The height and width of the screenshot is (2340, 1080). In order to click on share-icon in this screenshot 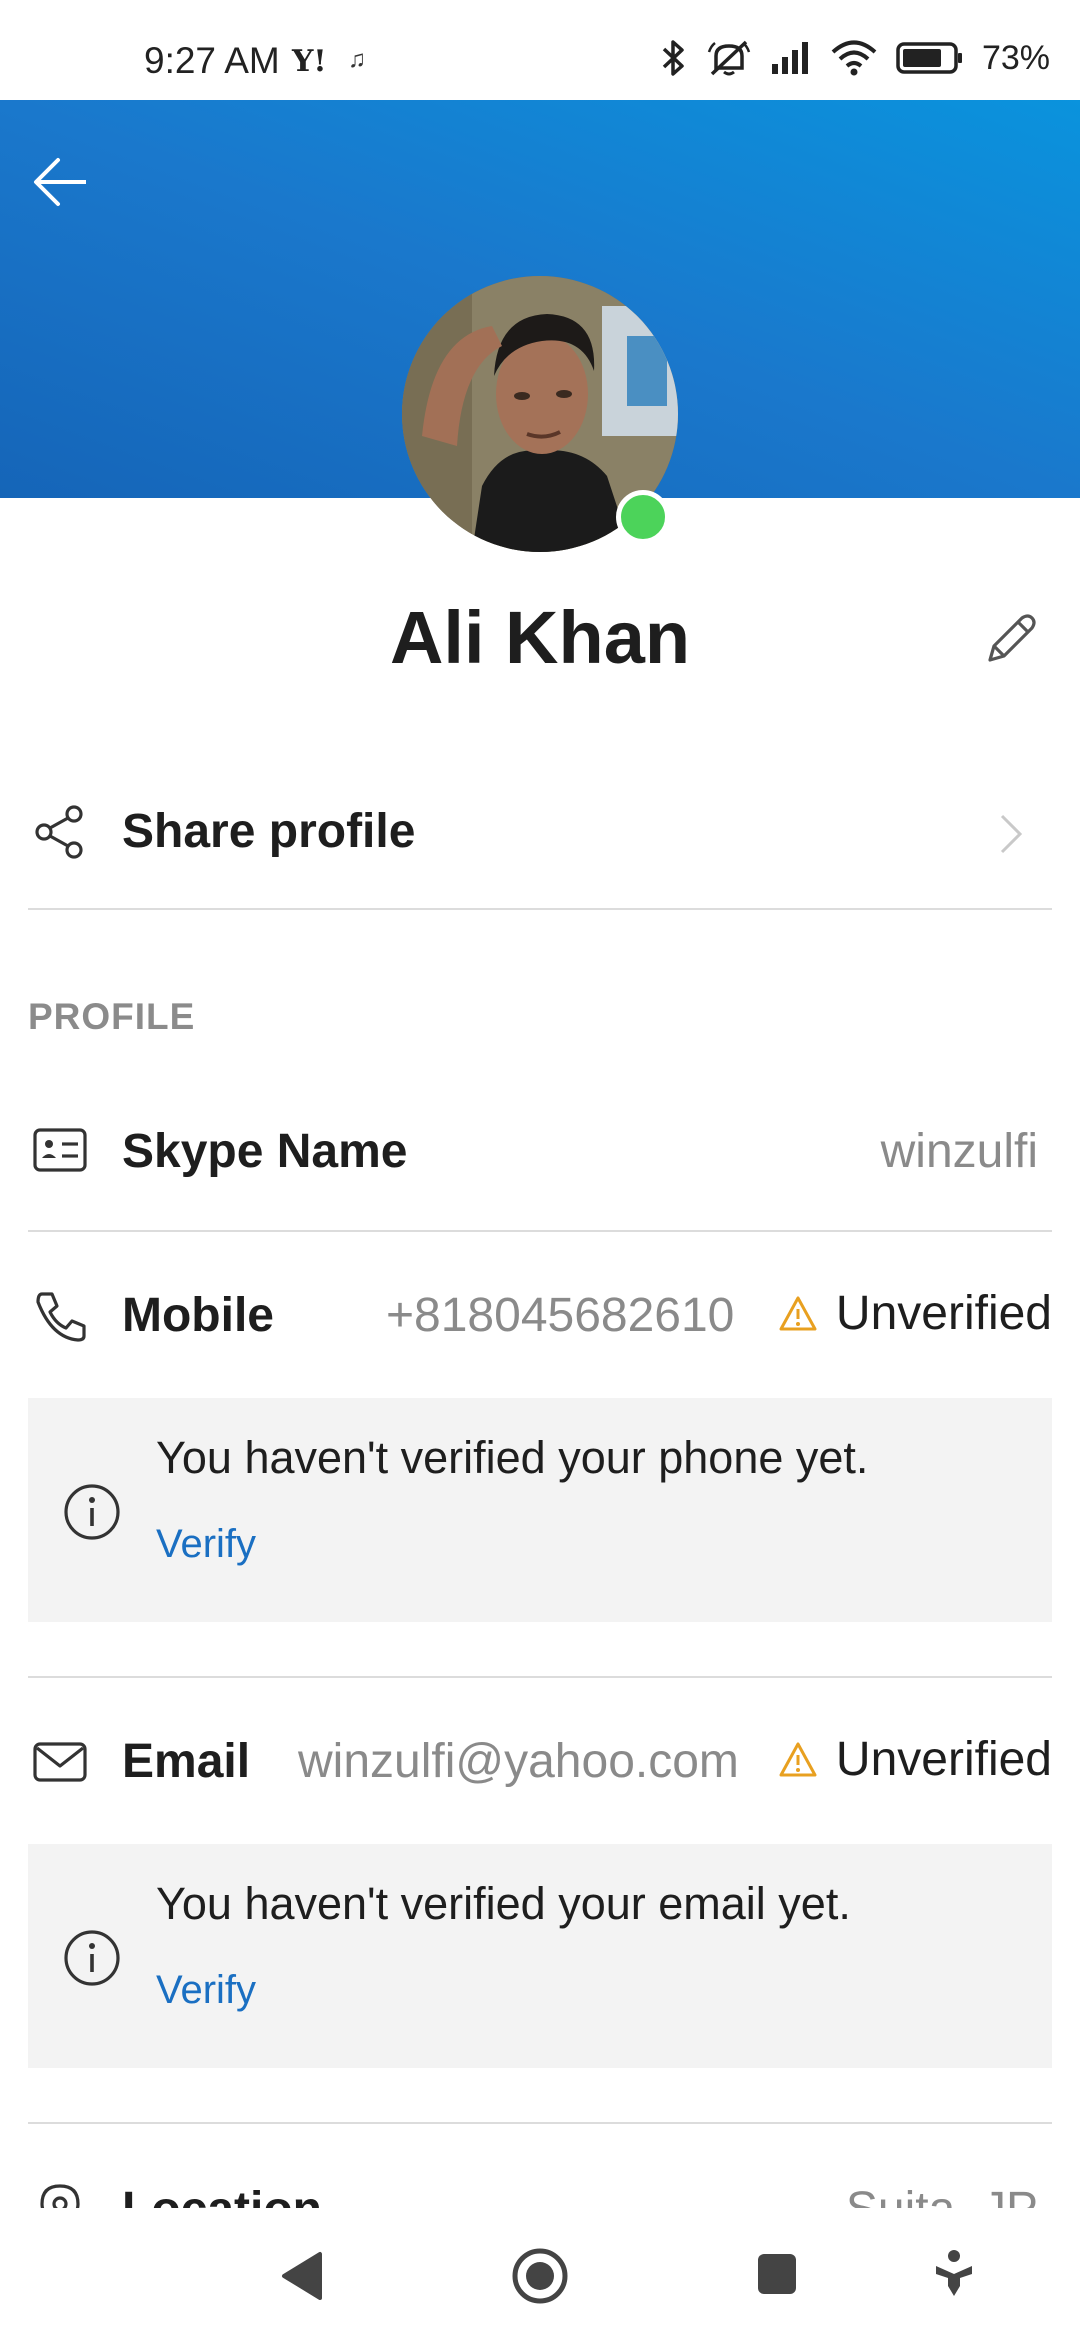, I will do `click(59, 832)`.